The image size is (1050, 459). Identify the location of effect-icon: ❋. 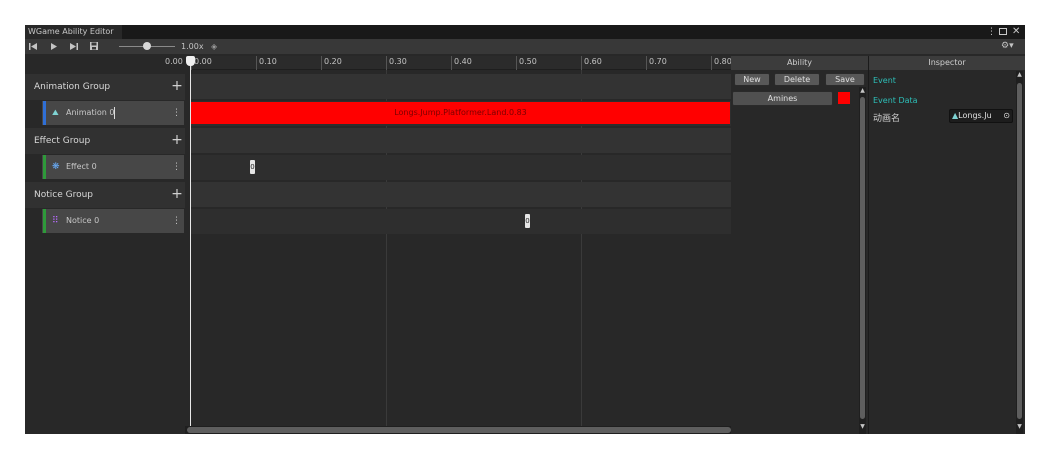
(56, 167).